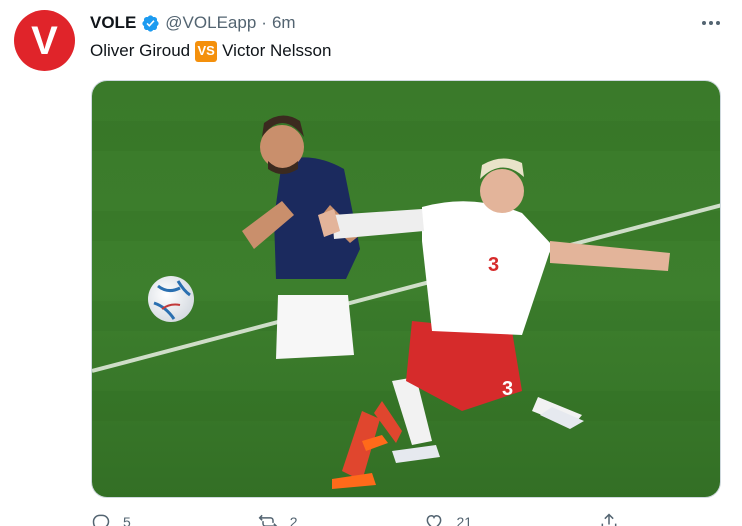  I want to click on like-count: 21, so click(464, 520).